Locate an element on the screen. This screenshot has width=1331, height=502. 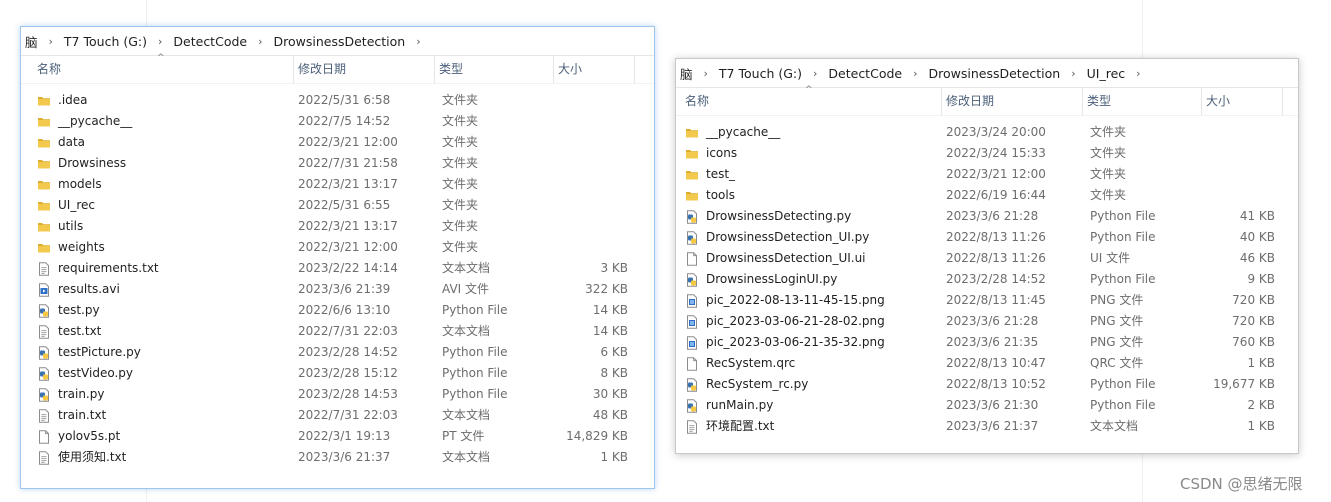
file-name: train.txt is located at coordinates (82, 415).